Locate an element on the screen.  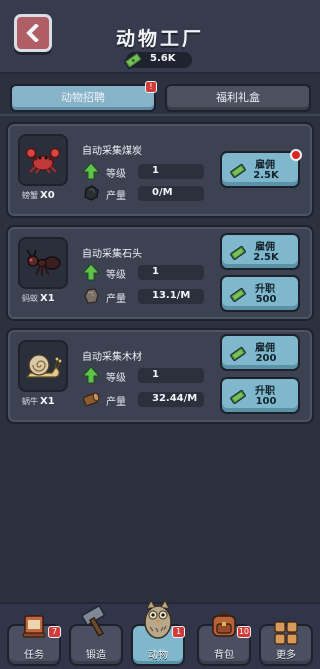
animal-name: 螃蟹 X0 is located at coordinates (38, 195).